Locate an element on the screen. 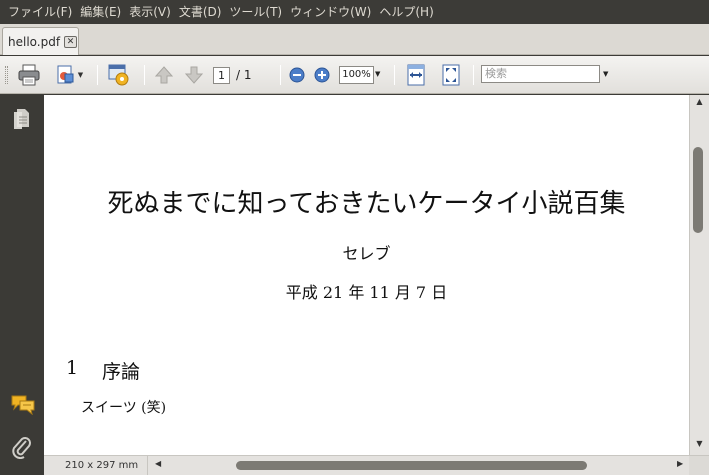 This screenshot has width=709, height=475. menu-tools: ツール(T) is located at coordinates (255, 12).